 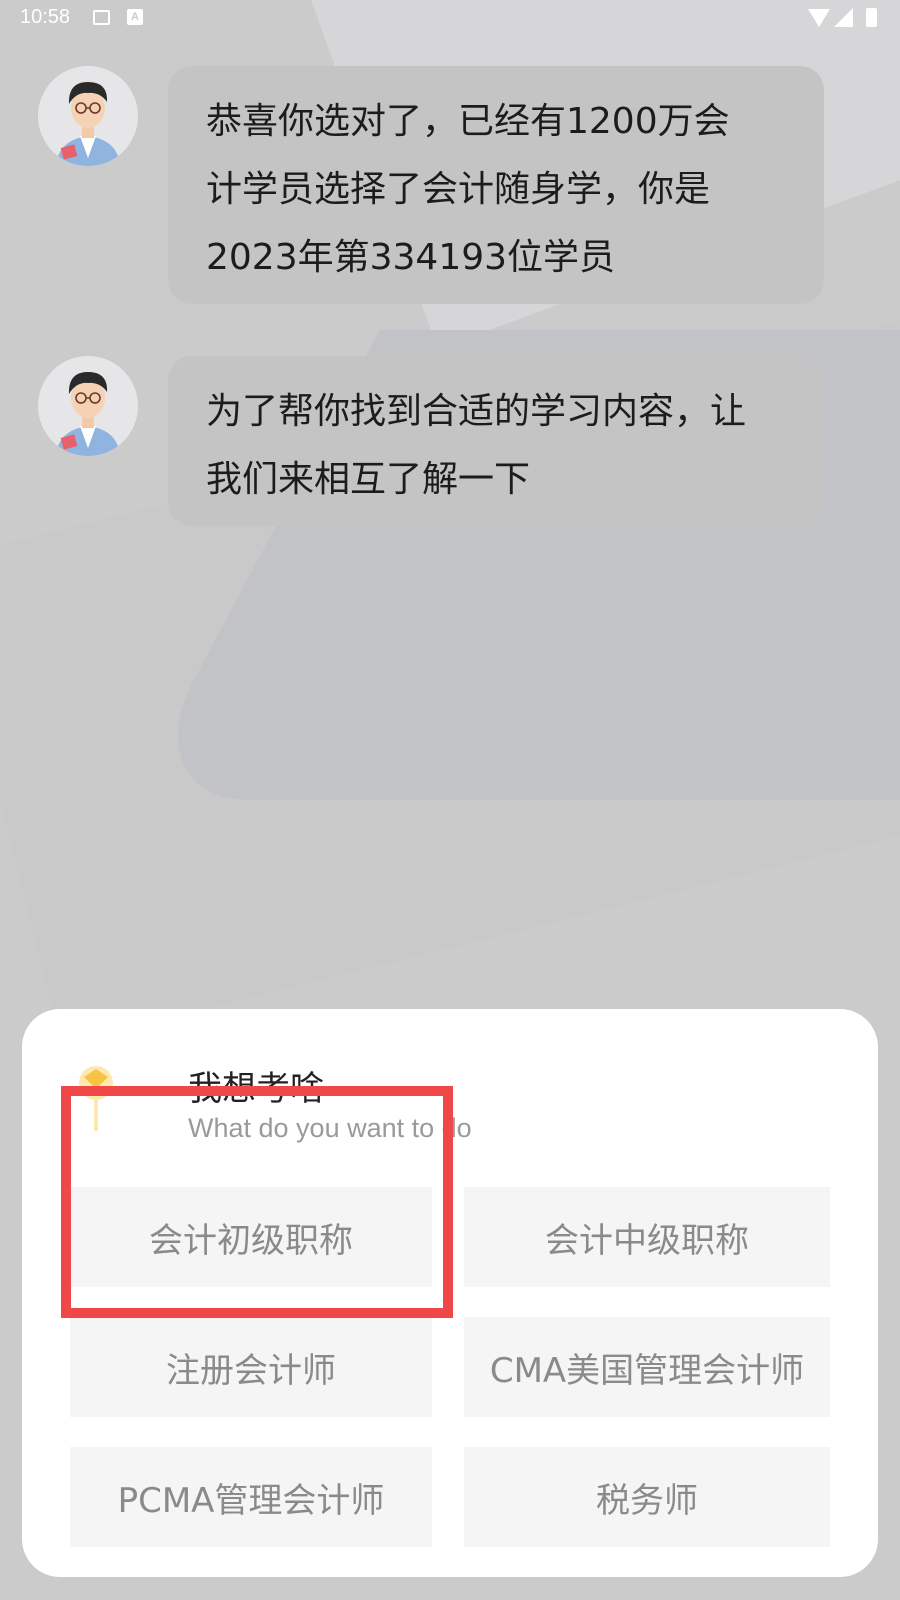 What do you see at coordinates (96, 1100) in the screenshot?
I see `lightbulb-icon` at bounding box center [96, 1100].